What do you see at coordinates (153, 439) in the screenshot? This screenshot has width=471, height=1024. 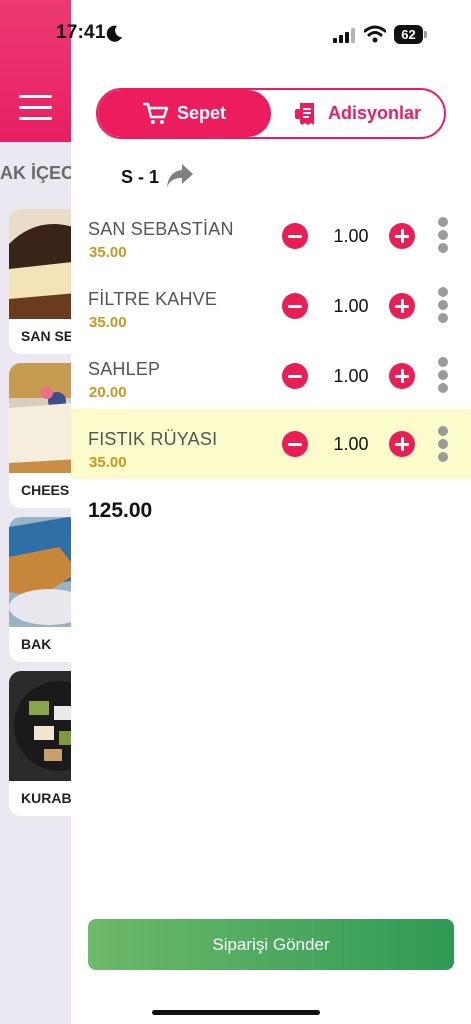 I see `order-item-name: FISTIK RÜYASI` at bounding box center [153, 439].